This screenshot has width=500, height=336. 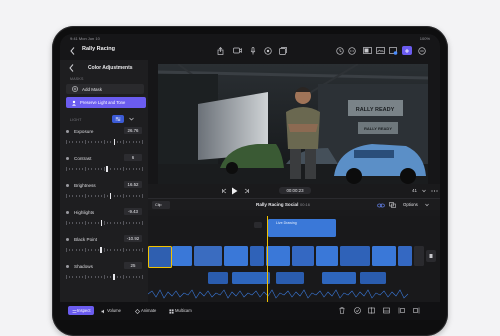 I want to click on adjustment-value-field: 25, so click(x=133, y=265).